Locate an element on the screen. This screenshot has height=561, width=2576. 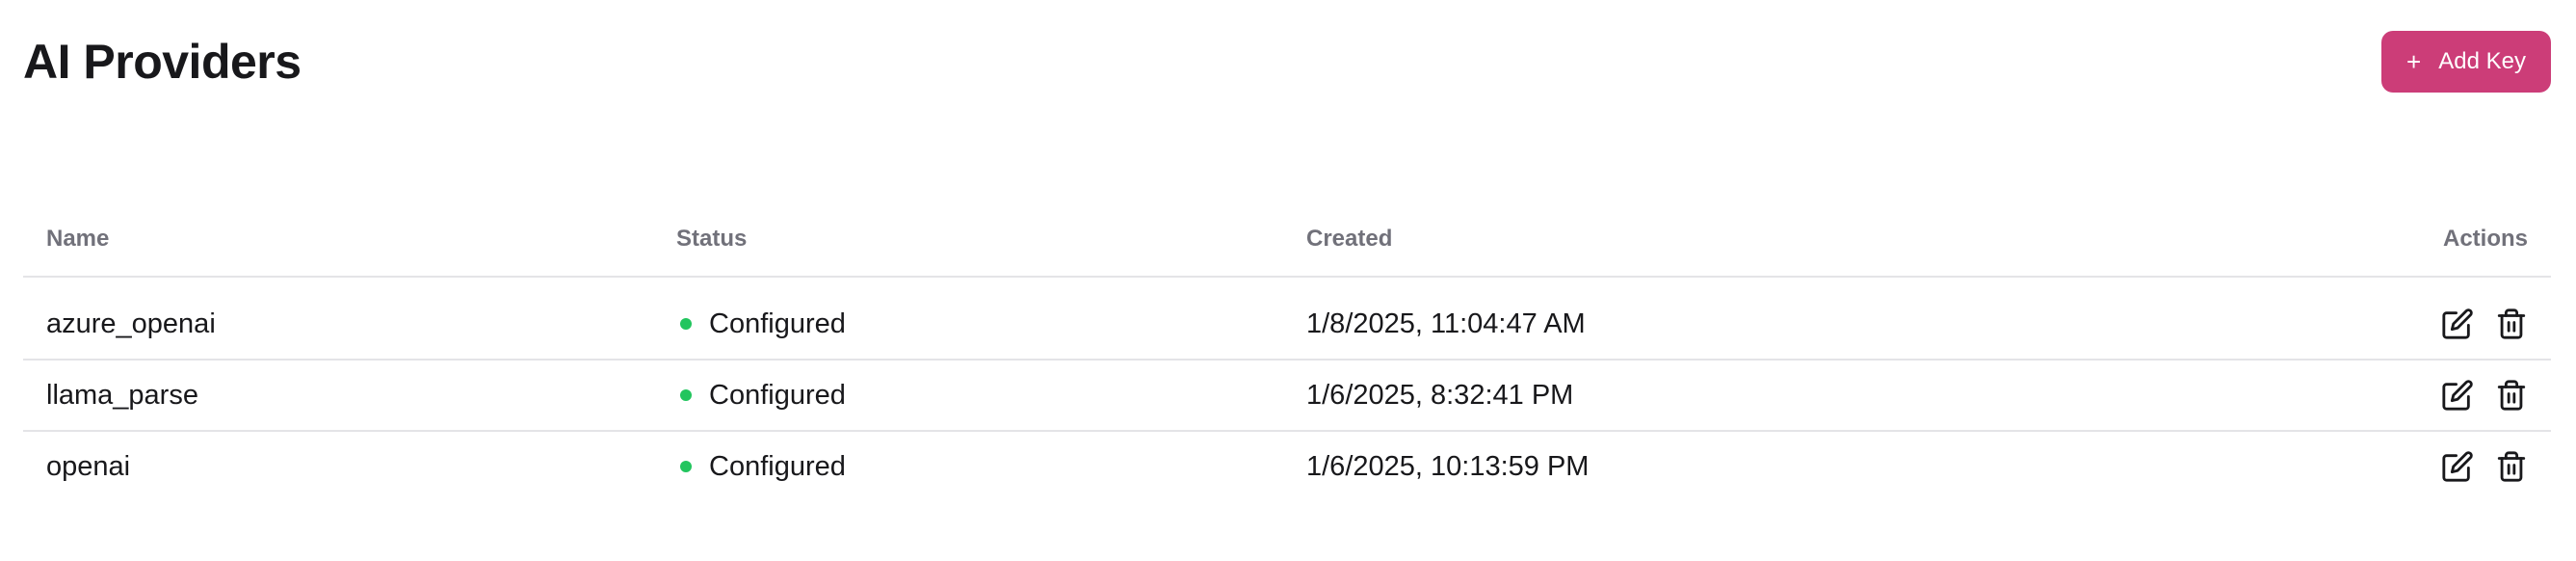
page-title: AI Providers is located at coordinates (162, 62).